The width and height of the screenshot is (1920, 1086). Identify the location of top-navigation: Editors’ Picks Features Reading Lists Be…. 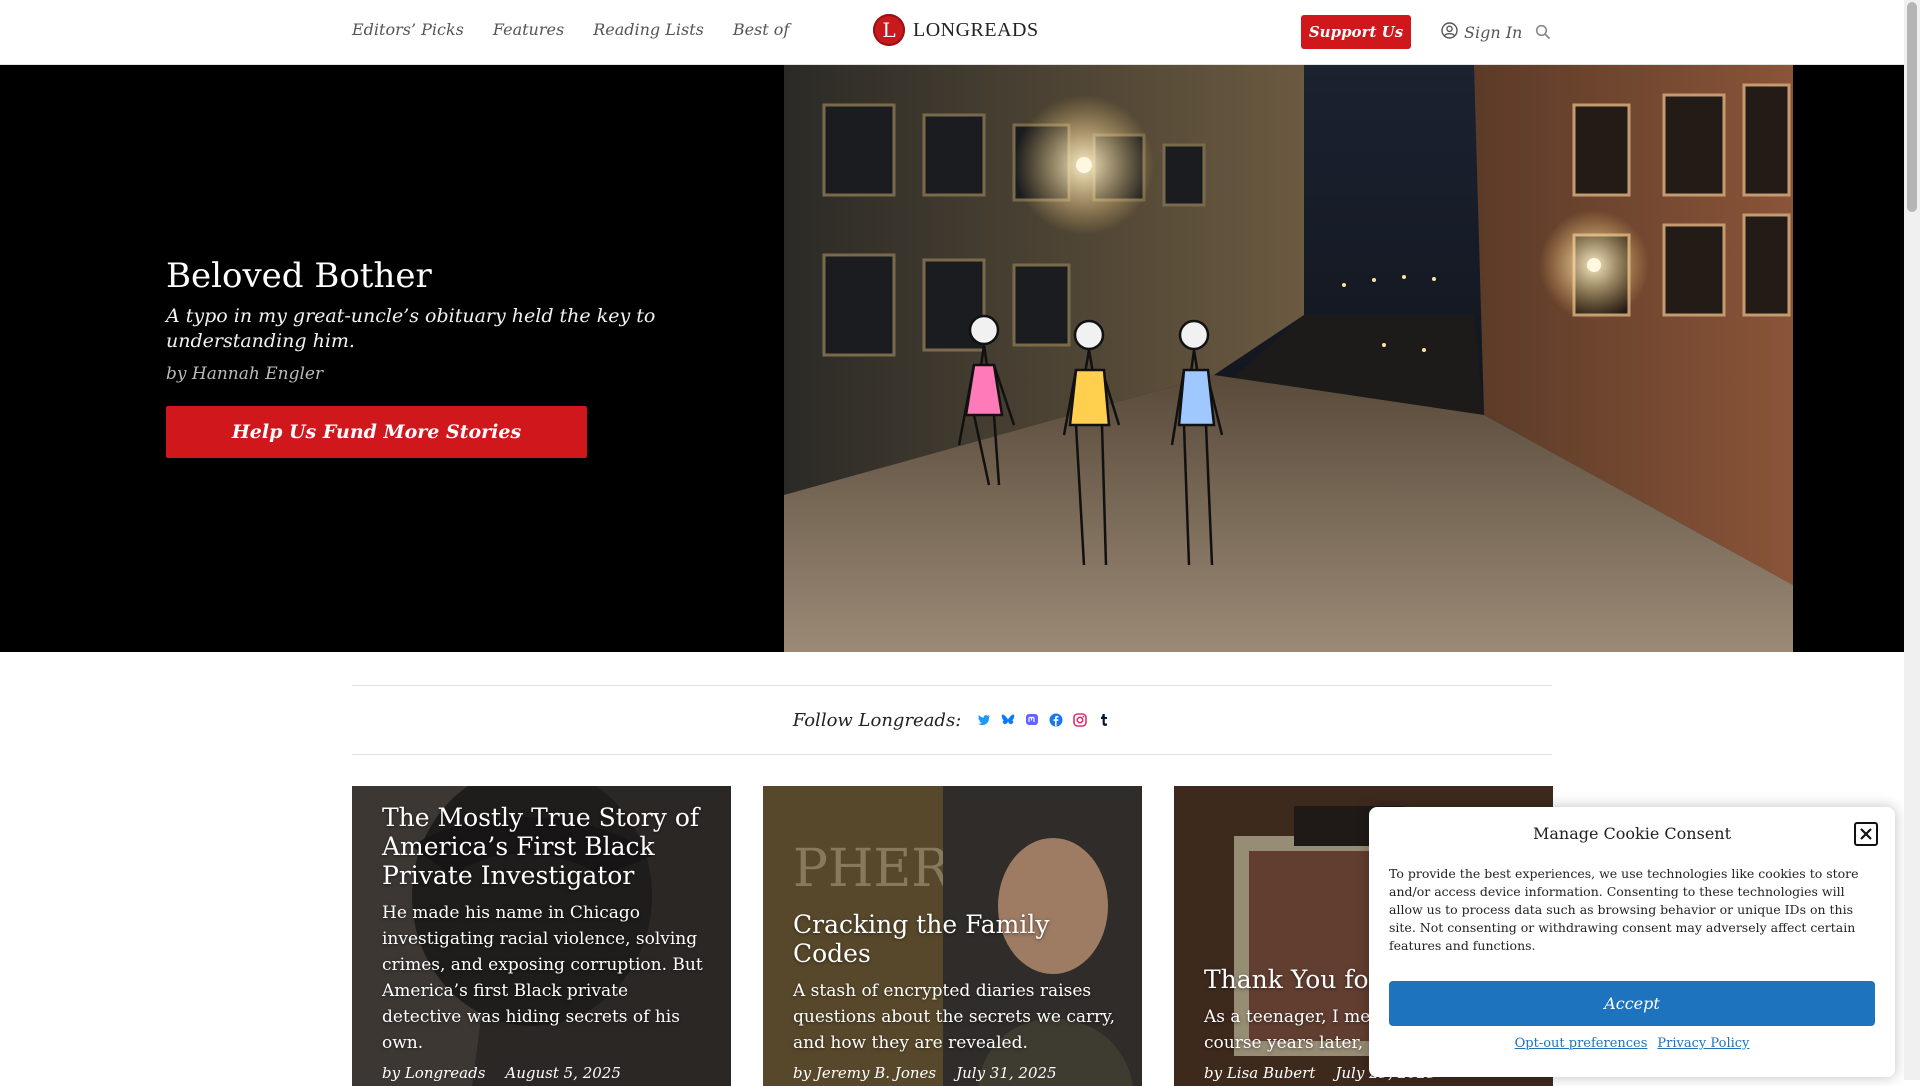
(952, 32).